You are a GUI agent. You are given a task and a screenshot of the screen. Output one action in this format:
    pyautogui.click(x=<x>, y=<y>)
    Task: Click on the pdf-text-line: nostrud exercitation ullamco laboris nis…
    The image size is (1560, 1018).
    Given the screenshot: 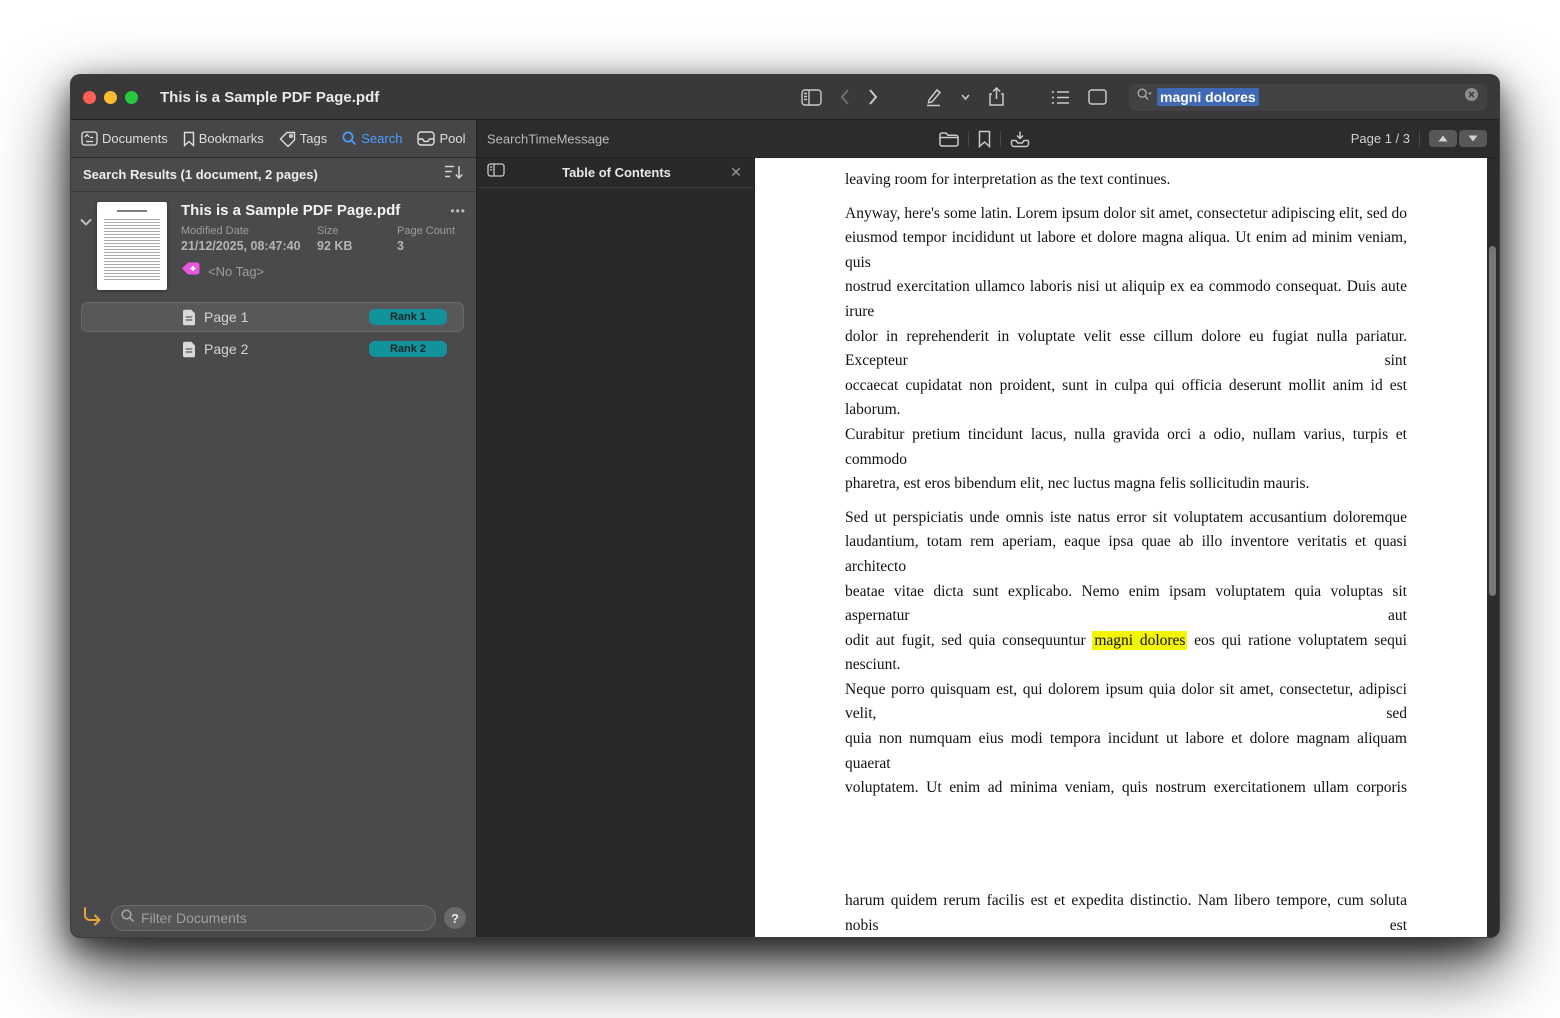 What is the action you would take?
    pyautogui.click(x=1126, y=299)
    